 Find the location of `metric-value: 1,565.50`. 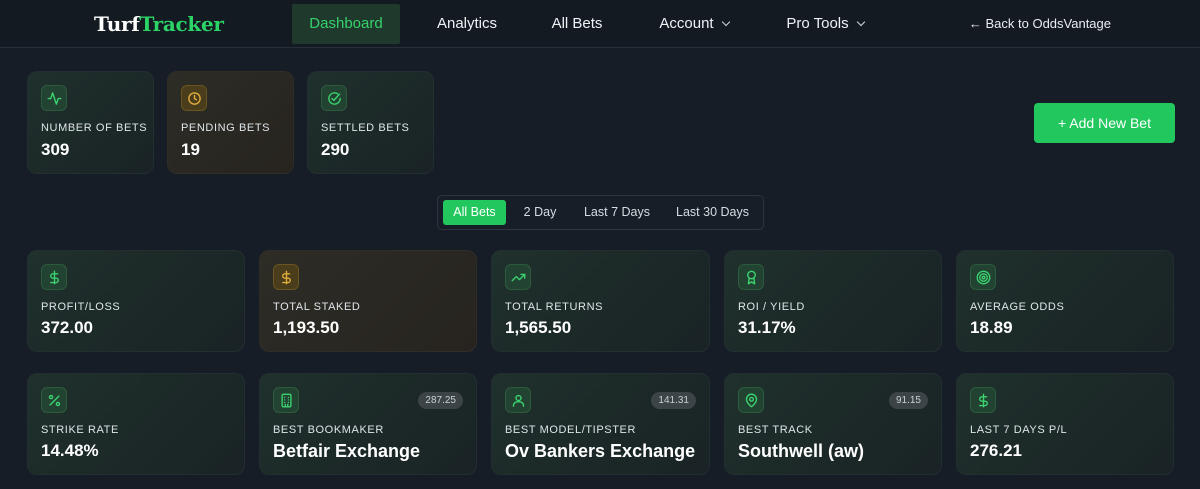

metric-value: 1,565.50 is located at coordinates (538, 327).